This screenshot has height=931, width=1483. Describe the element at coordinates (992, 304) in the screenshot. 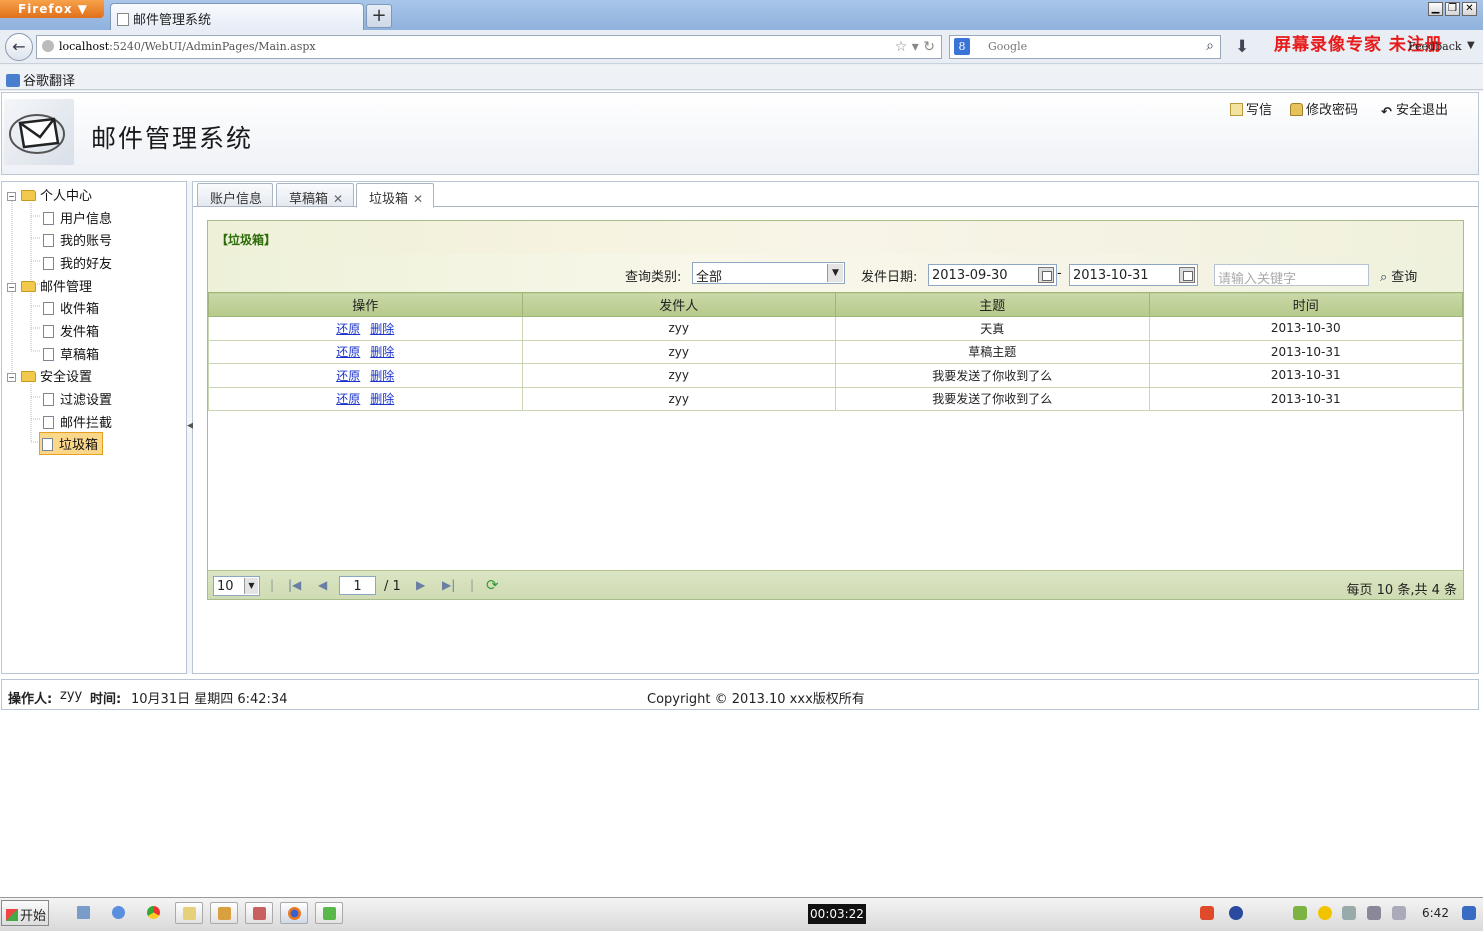

I see `column-header-subject: 主题` at that location.